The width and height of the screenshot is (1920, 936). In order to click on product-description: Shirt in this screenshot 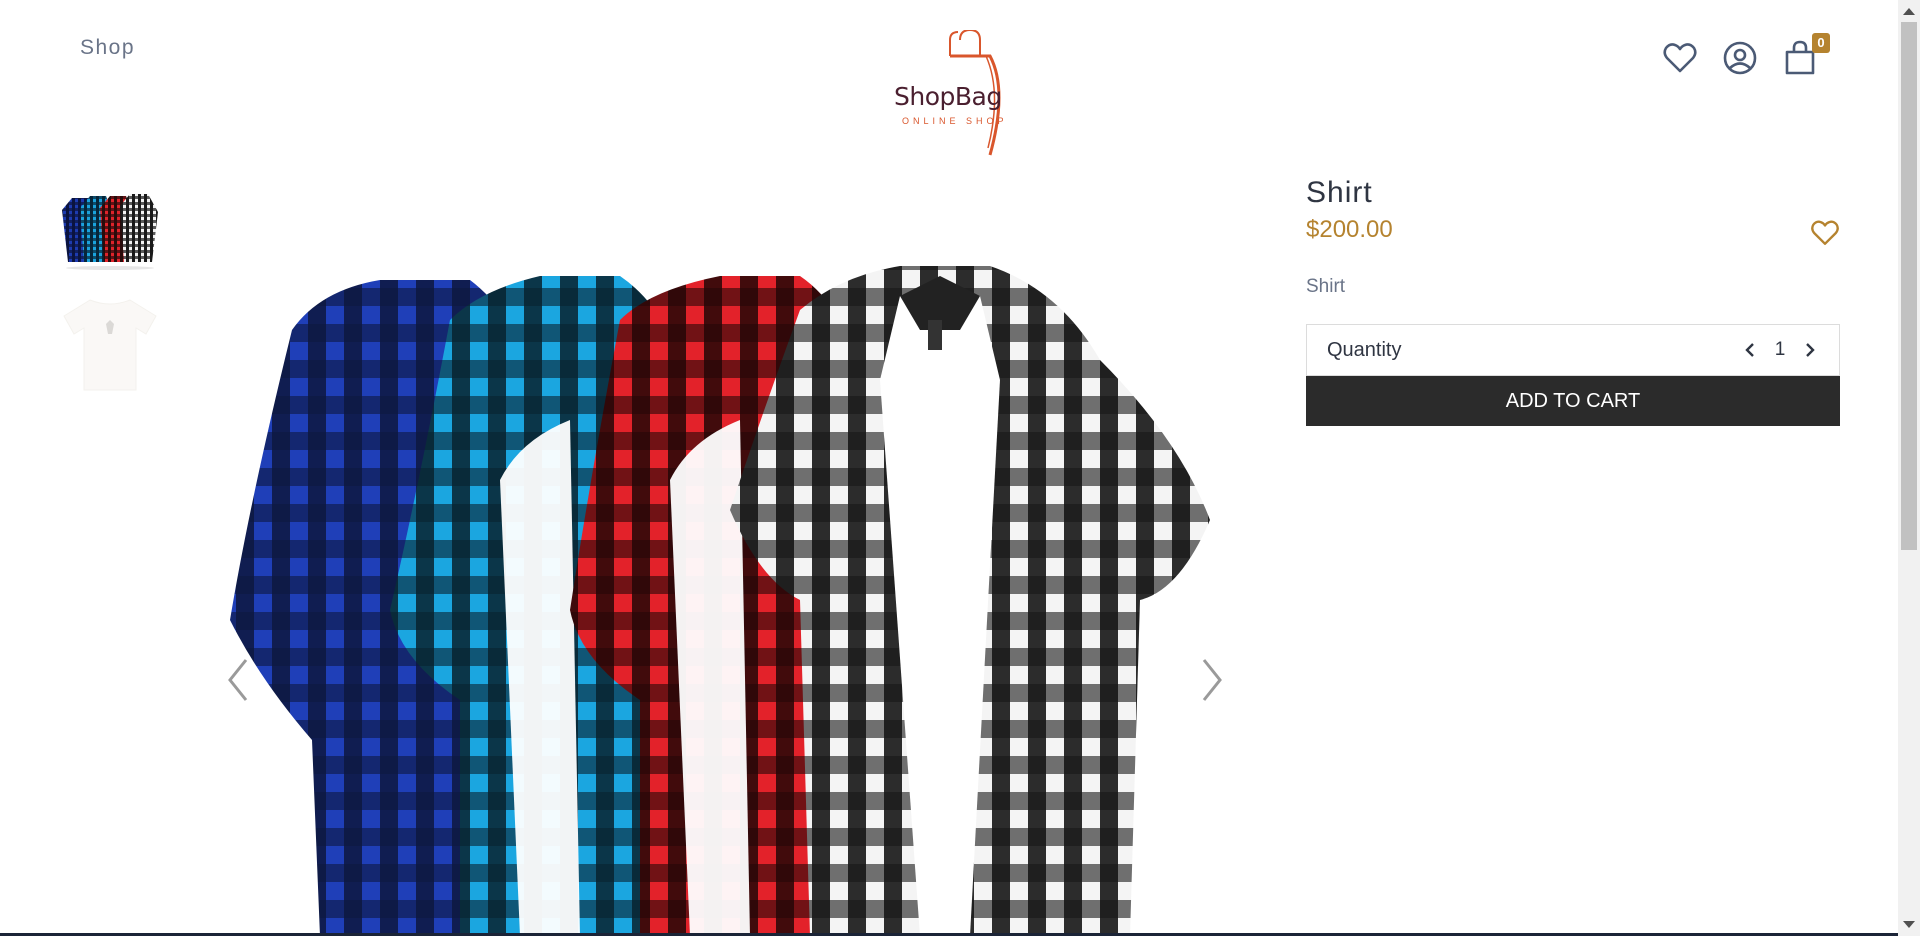, I will do `click(1326, 286)`.